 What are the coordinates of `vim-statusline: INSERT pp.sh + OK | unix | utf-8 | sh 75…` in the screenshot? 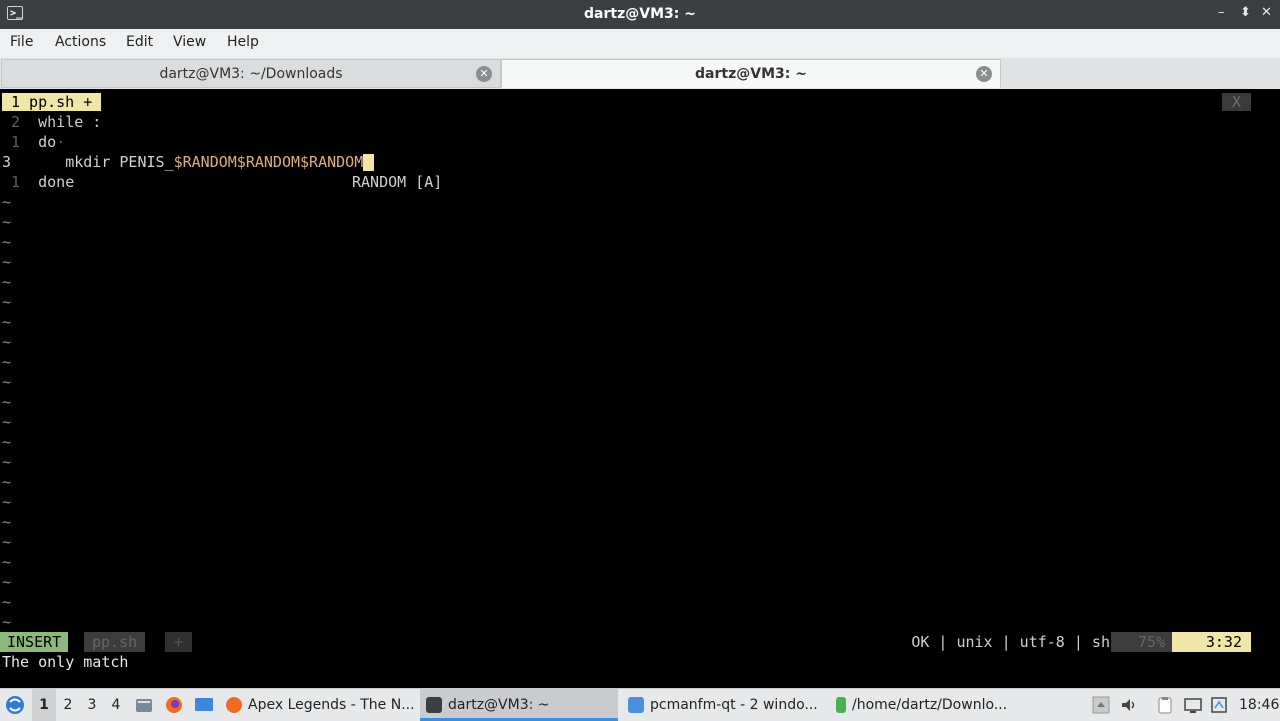 It's located at (640, 642).